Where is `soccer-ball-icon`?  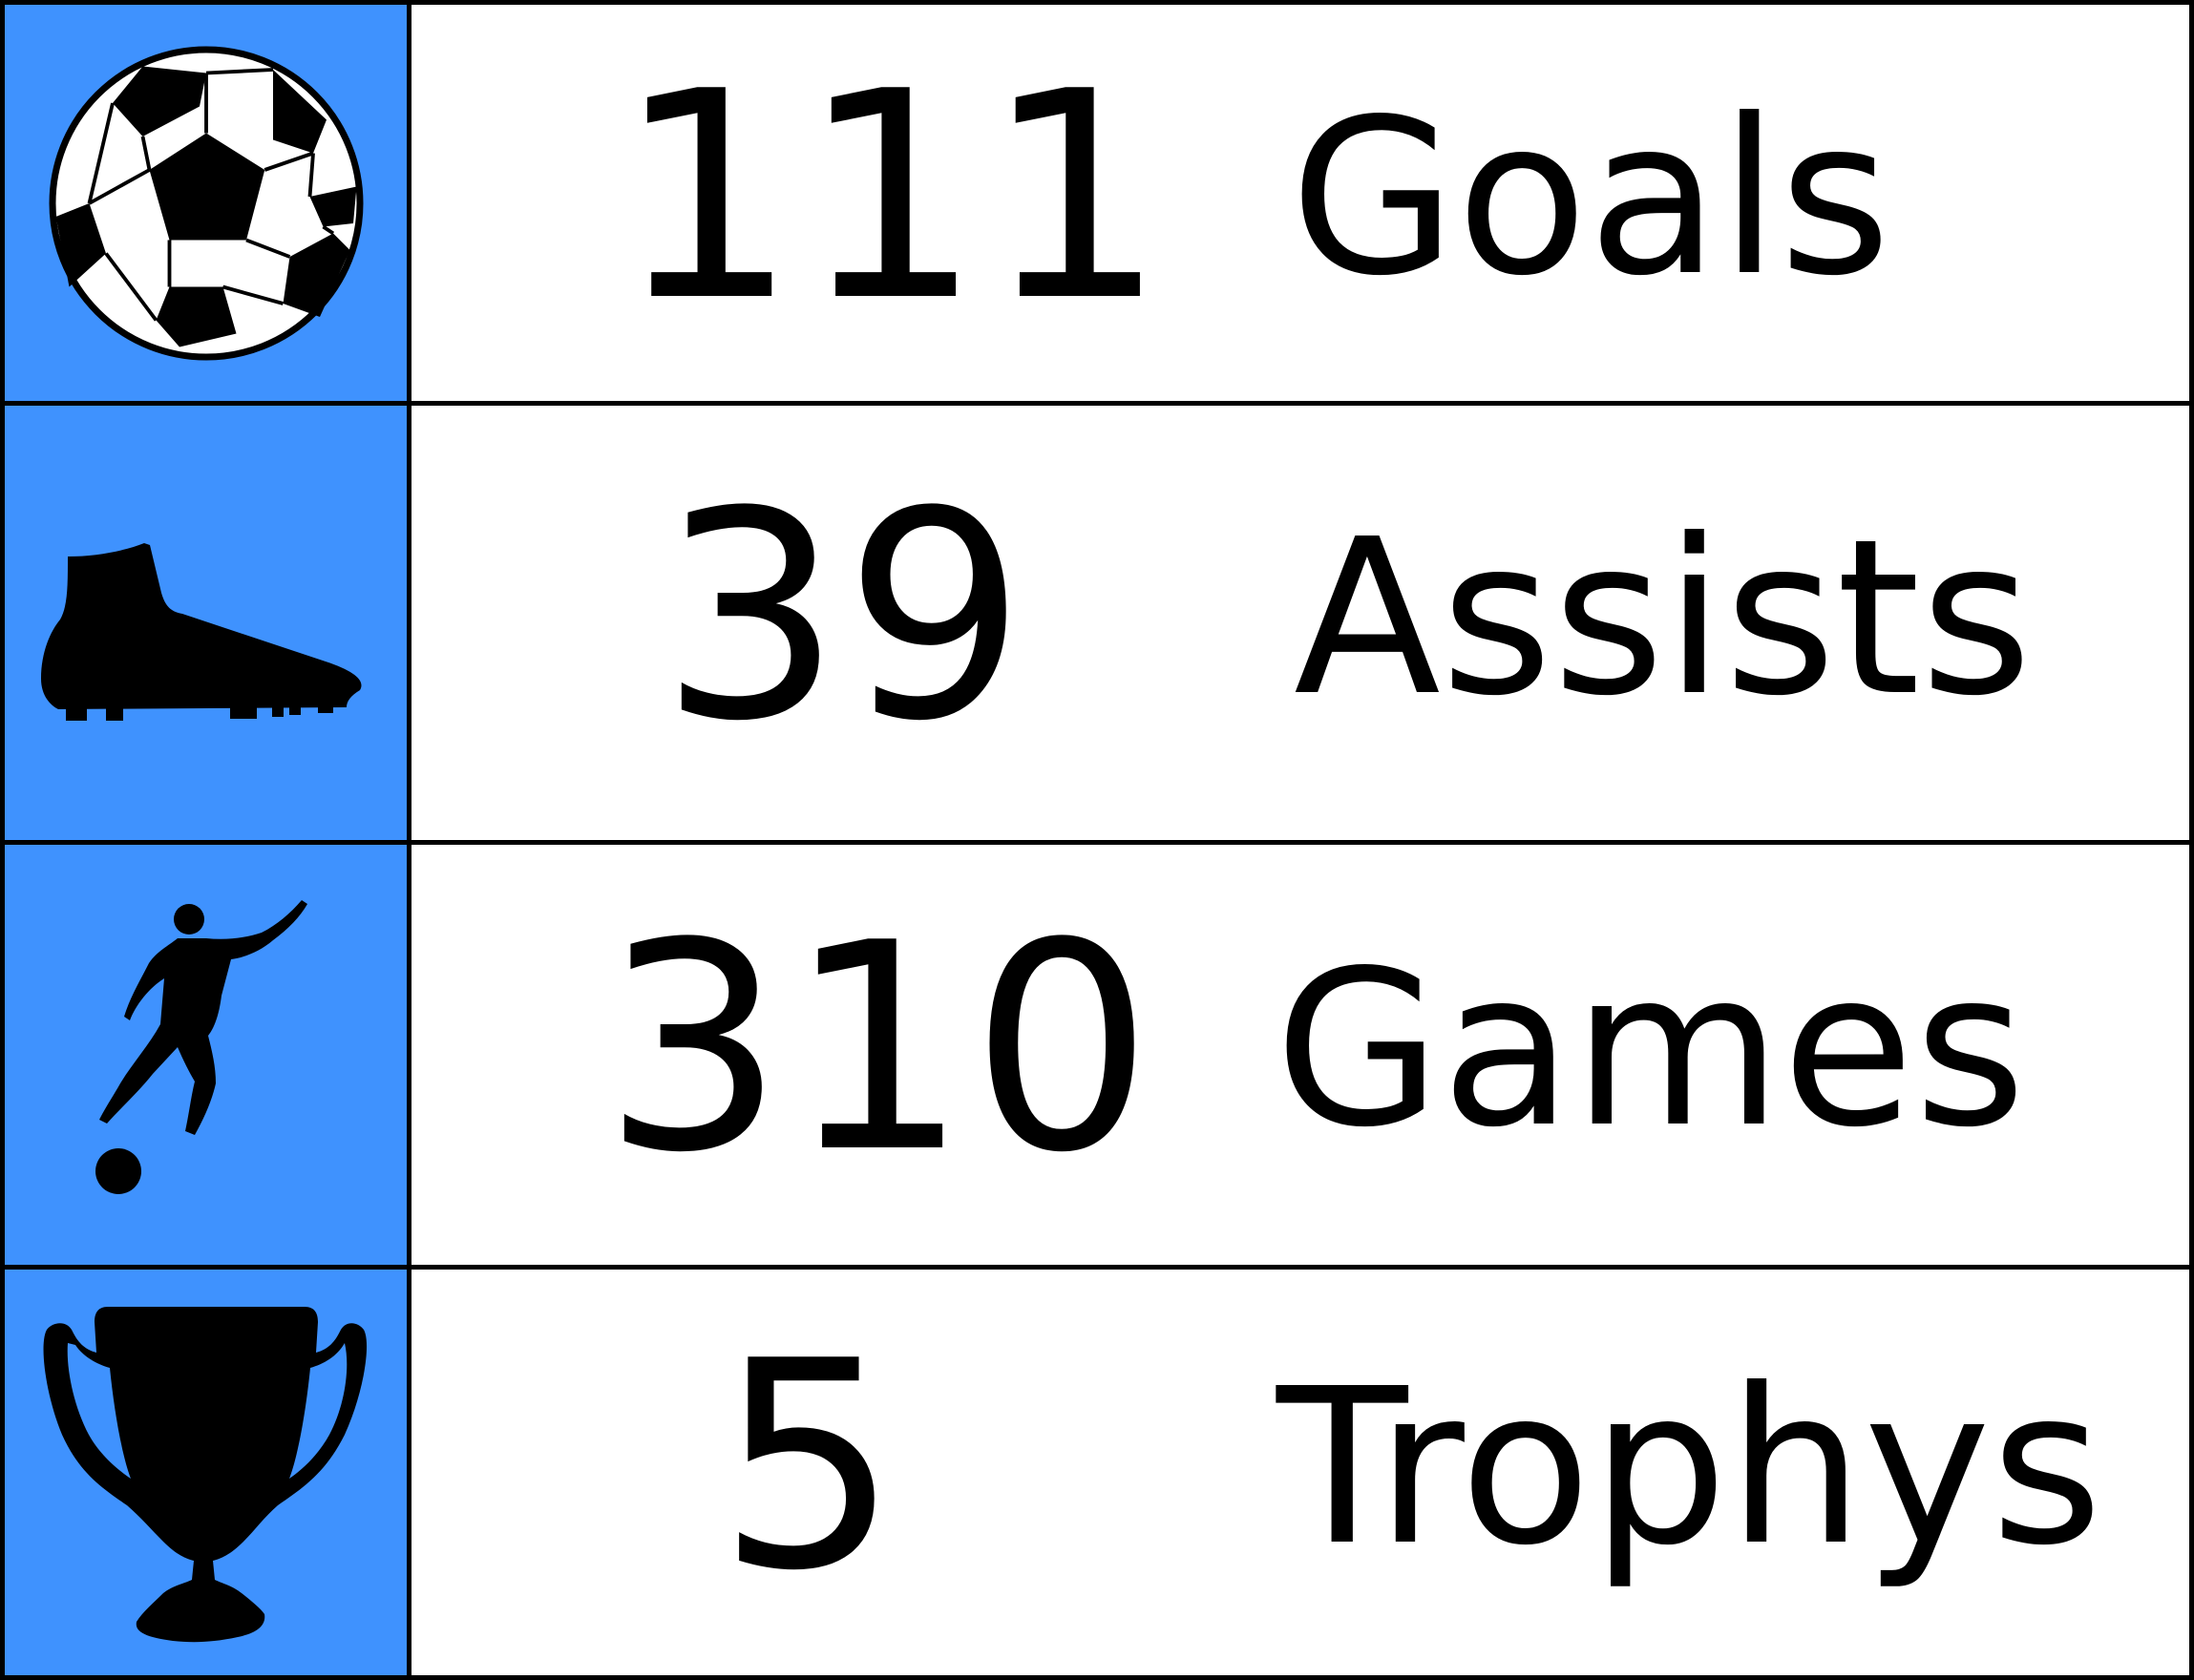
soccer-ball-icon is located at coordinates (206, 203).